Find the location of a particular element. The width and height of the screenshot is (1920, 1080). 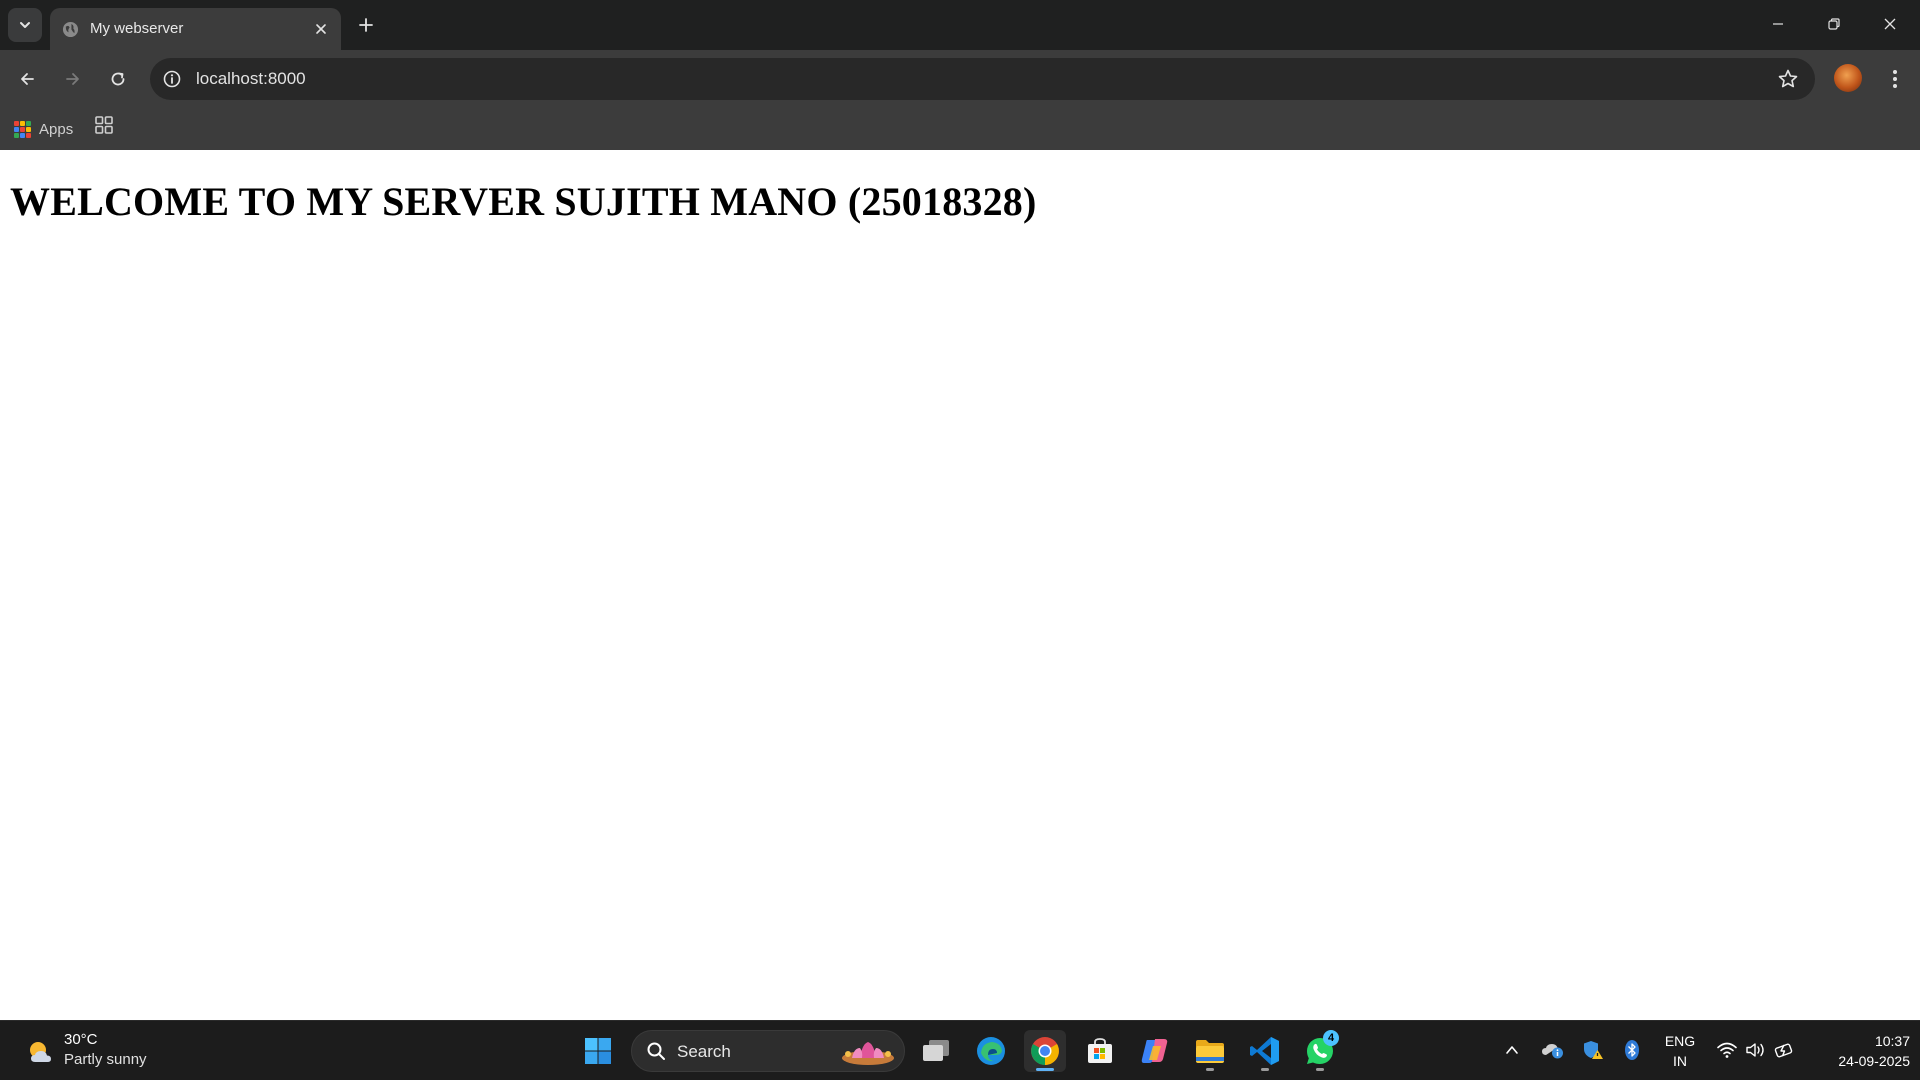

clock-date: 24-09-2025 is located at coordinates (1874, 1061).